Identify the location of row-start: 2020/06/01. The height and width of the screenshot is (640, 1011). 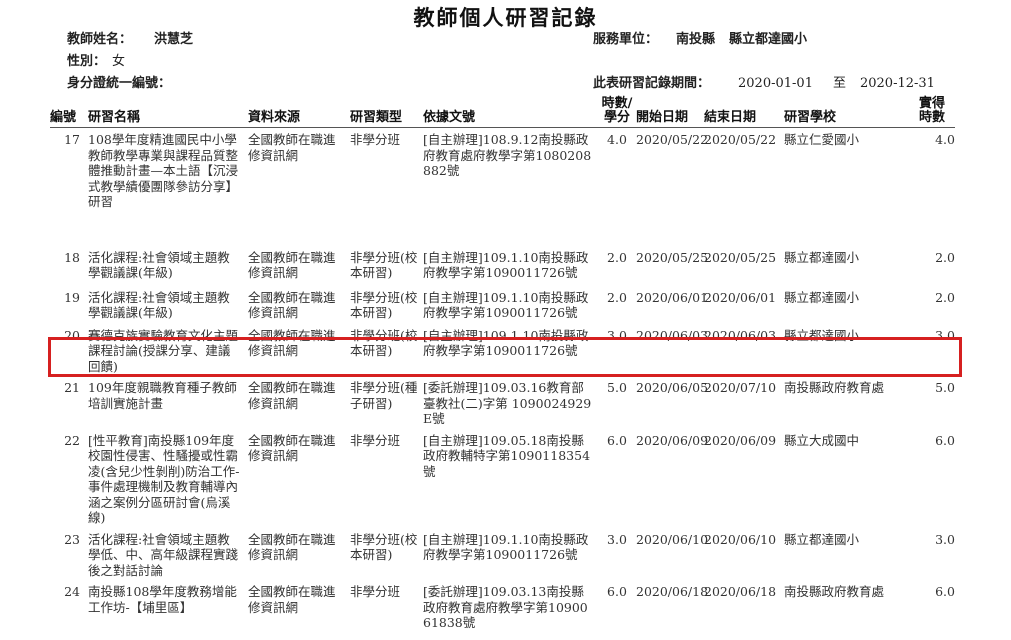
(672, 297).